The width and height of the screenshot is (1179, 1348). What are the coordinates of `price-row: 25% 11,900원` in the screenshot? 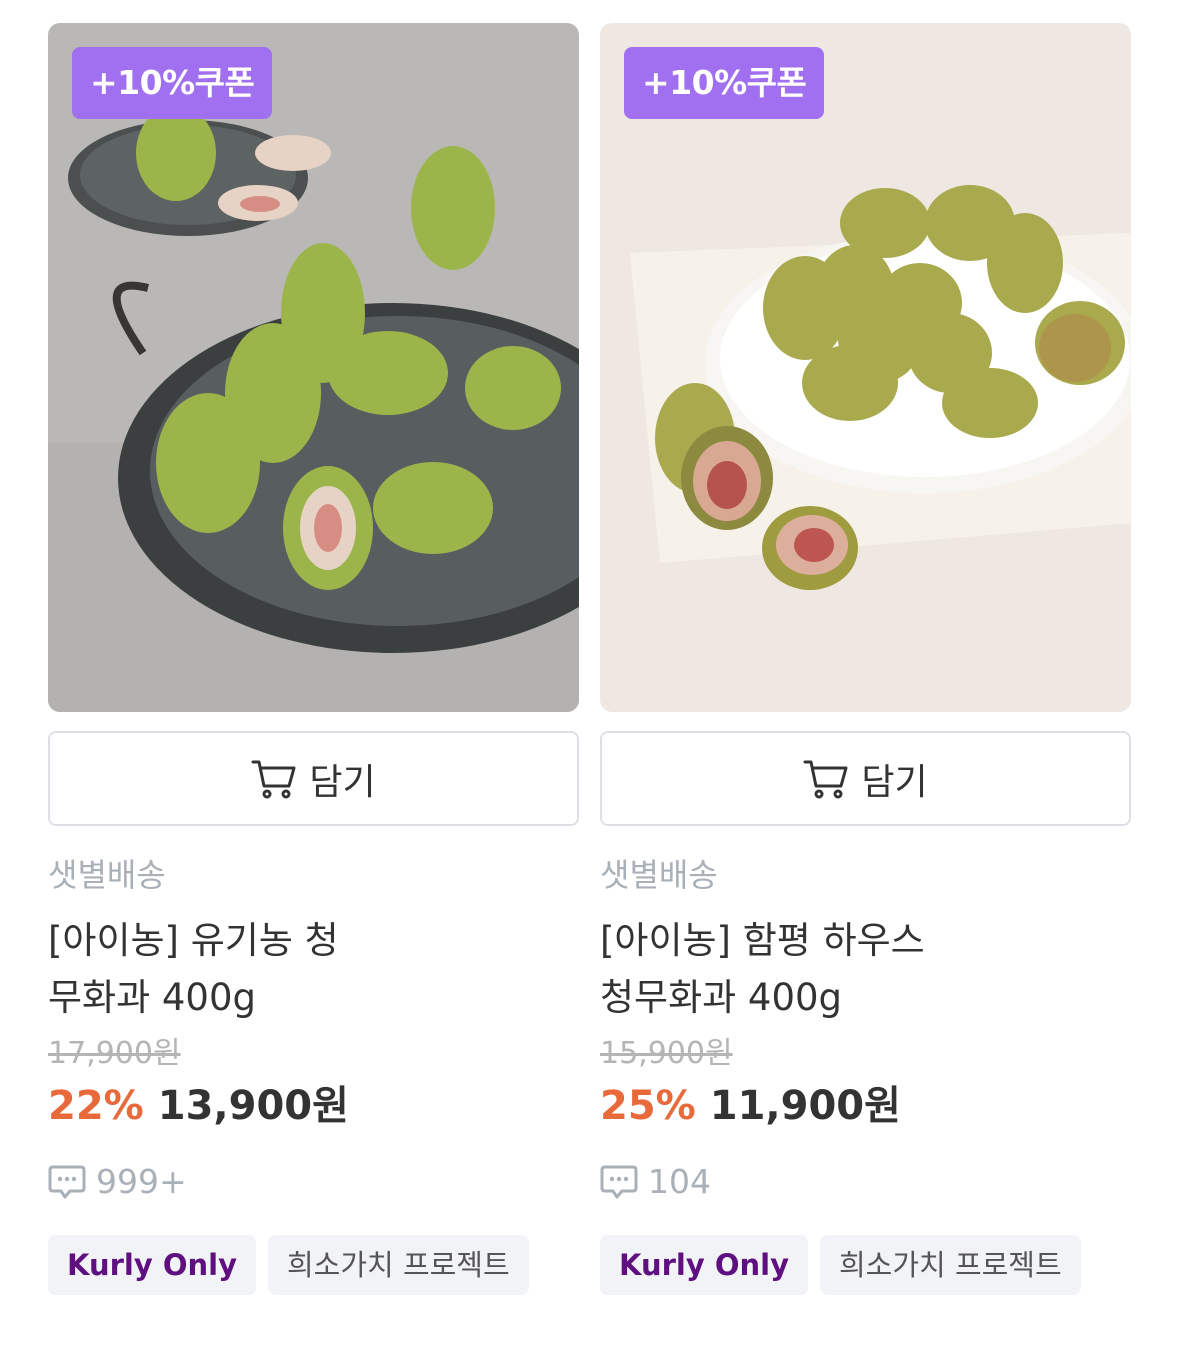 It's located at (865, 1106).